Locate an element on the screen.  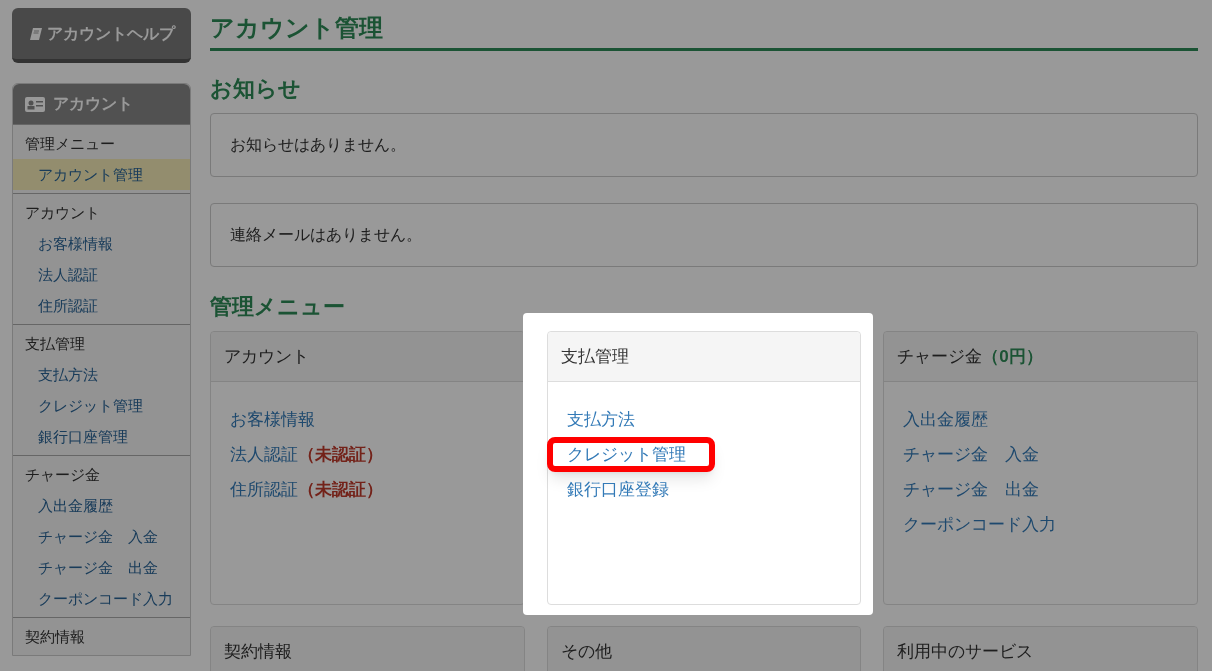
balance-amount: （0円） is located at coordinates (1012, 356).